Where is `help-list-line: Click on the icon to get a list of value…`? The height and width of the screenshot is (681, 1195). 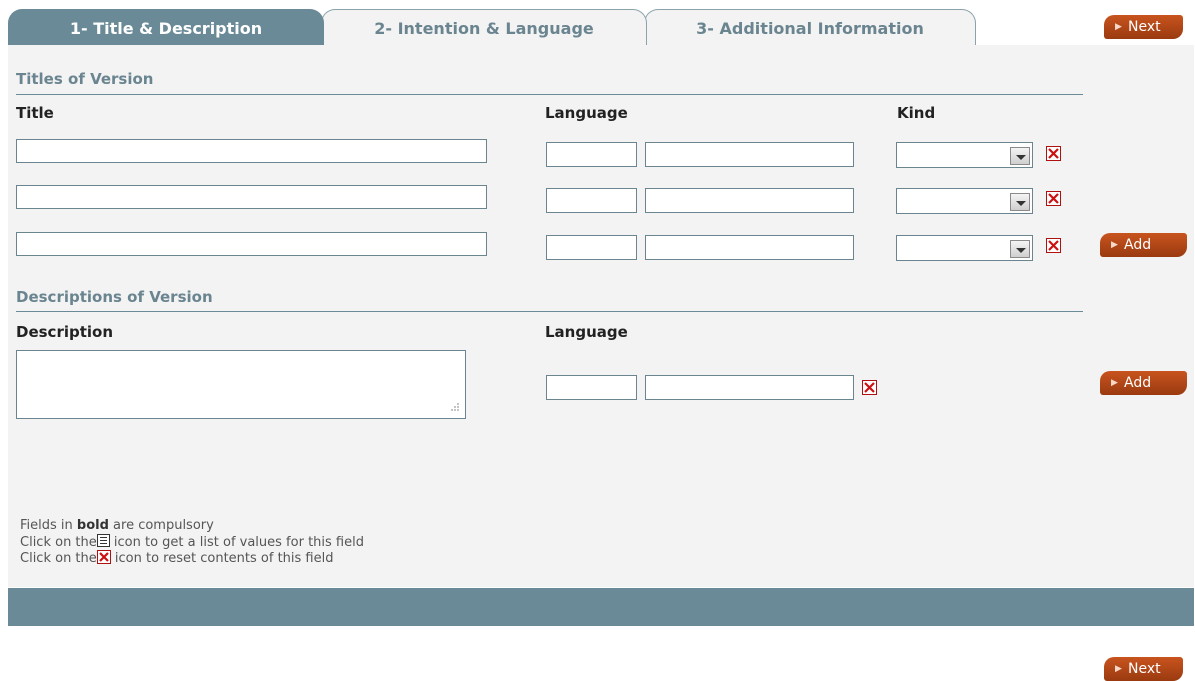 help-list-line: Click on the icon to get a list of value… is located at coordinates (192, 542).